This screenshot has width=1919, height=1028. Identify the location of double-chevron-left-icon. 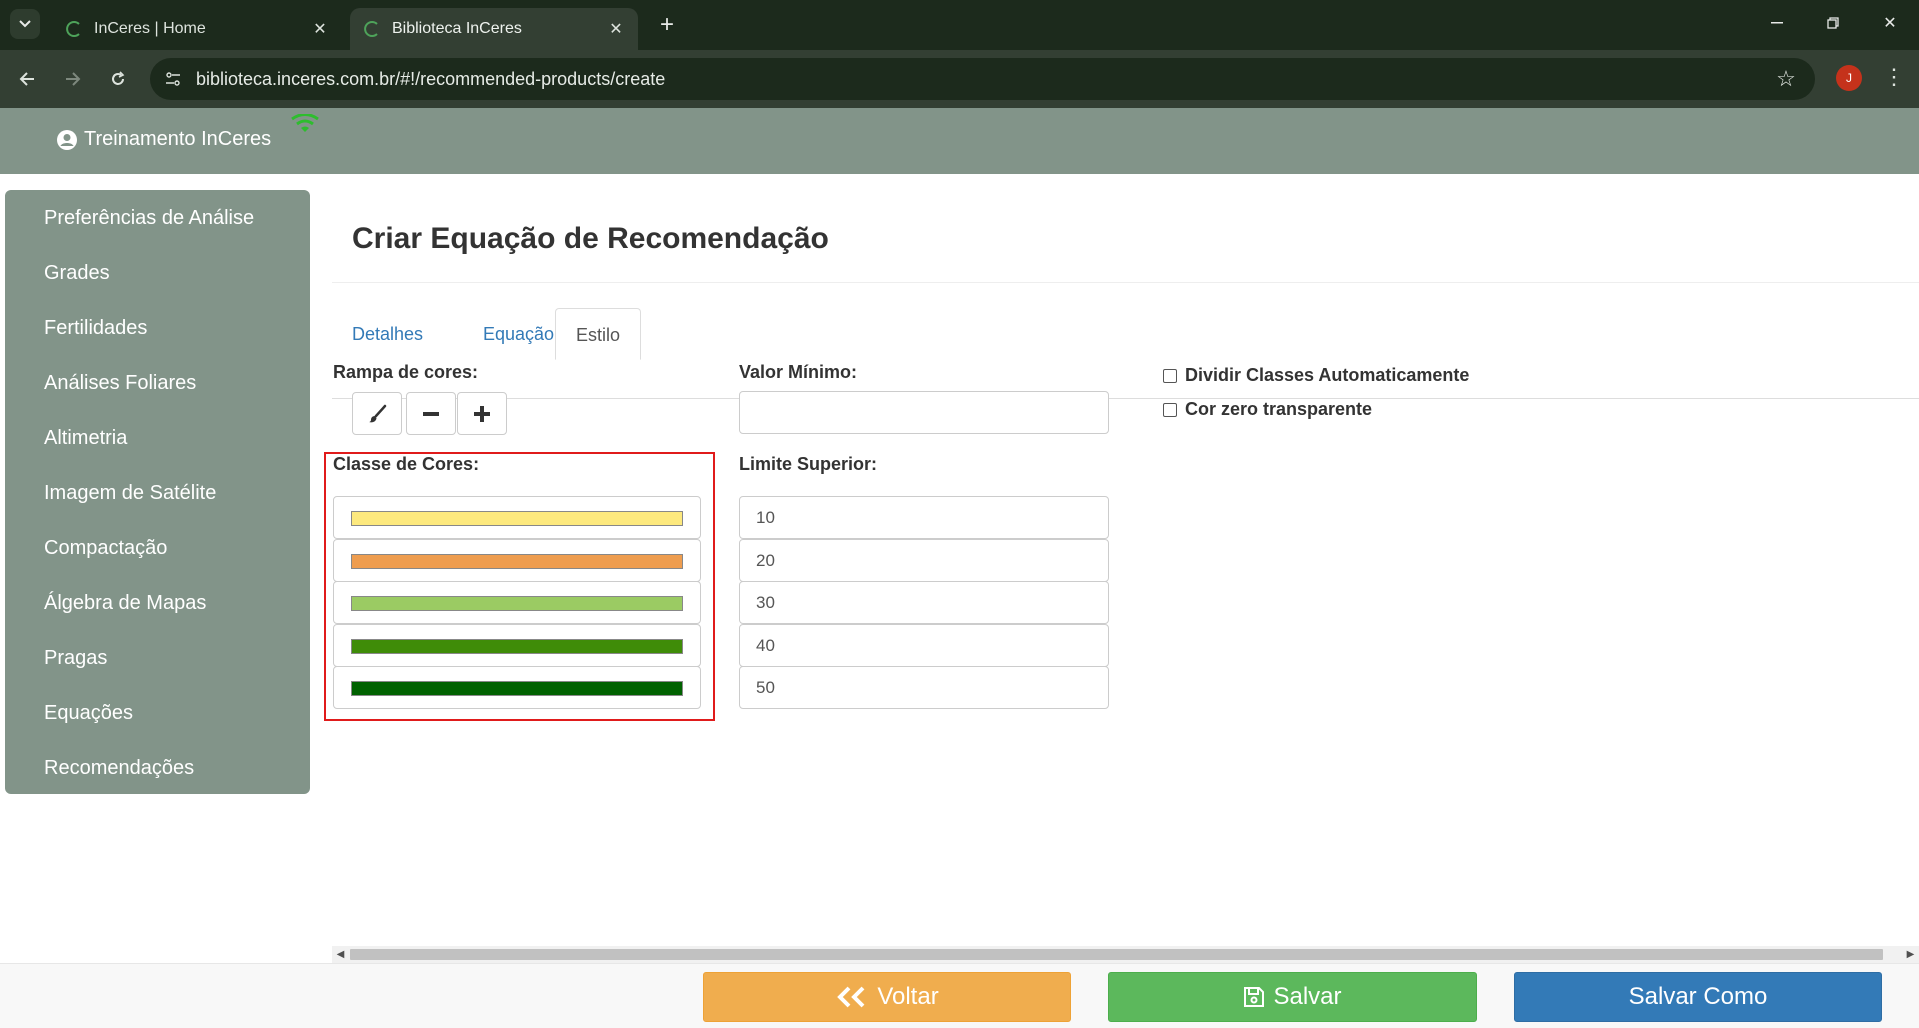
(851, 997).